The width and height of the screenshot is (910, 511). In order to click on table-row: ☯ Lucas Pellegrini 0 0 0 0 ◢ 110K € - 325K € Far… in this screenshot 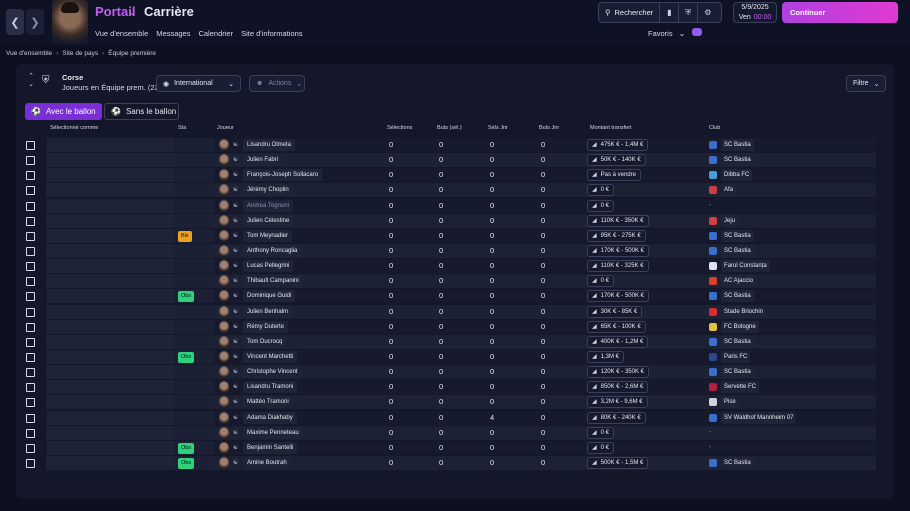, I will do `click(455, 266)`.